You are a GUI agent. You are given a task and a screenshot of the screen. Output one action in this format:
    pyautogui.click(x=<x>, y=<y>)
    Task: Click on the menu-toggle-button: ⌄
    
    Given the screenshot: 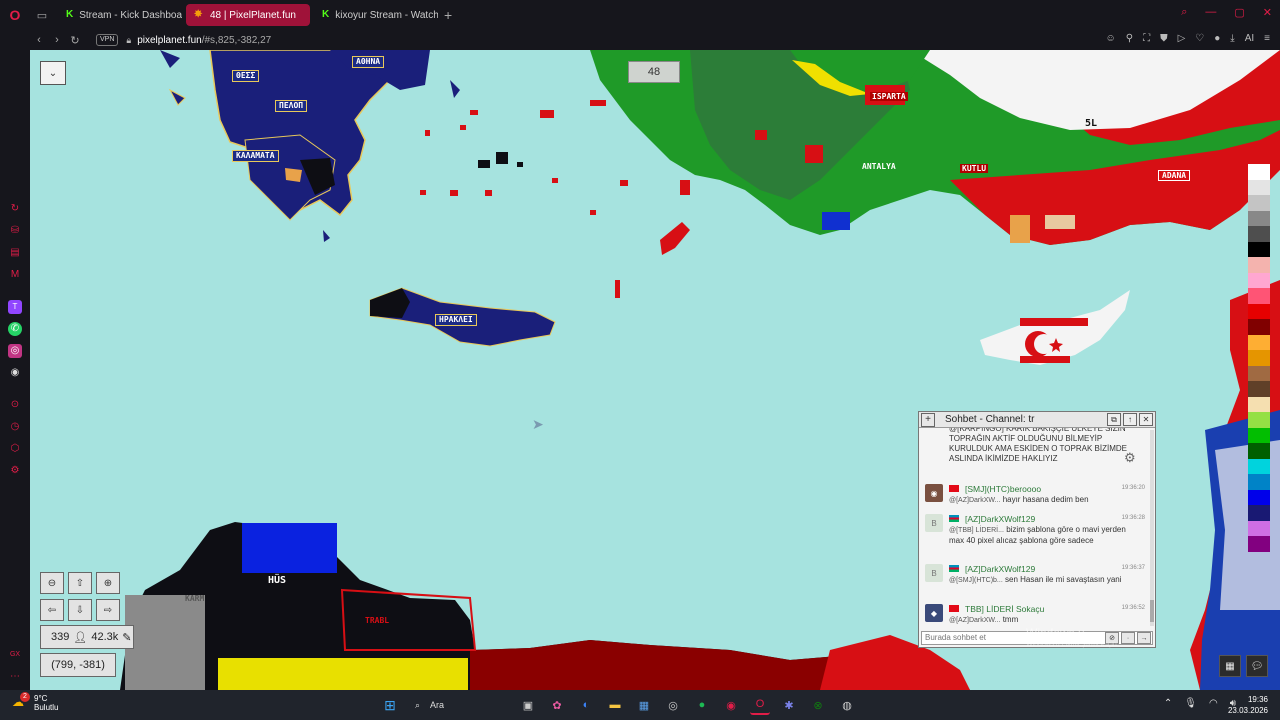 What is the action you would take?
    pyautogui.click(x=53, y=73)
    